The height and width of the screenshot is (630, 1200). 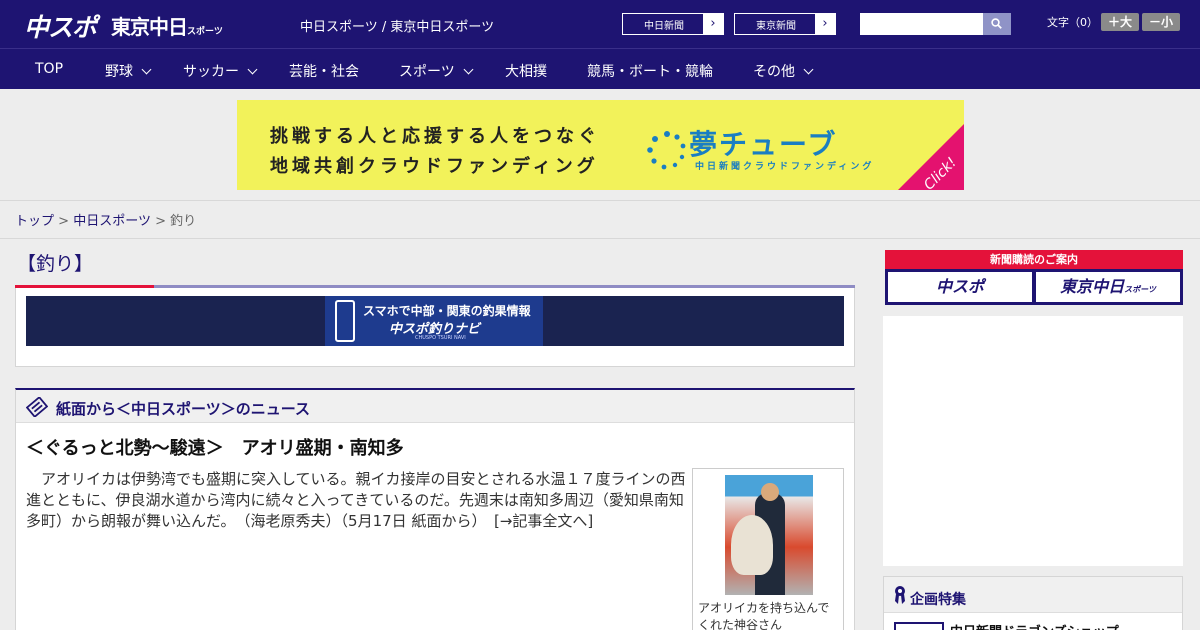 What do you see at coordinates (1120, 22) in the screenshot?
I see `font-bigger-button: ＋大` at bounding box center [1120, 22].